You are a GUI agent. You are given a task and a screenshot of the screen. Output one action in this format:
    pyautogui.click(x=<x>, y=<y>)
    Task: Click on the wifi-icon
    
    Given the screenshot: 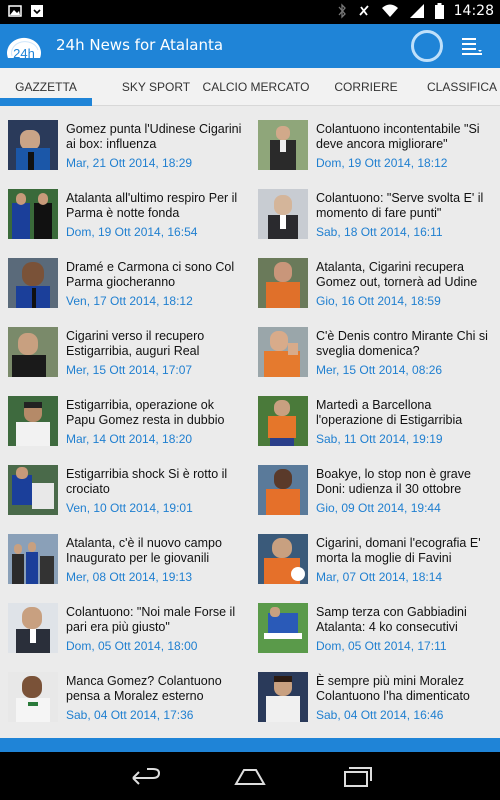 What is the action you would take?
    pyautogui.click(x=389, y=10)
    